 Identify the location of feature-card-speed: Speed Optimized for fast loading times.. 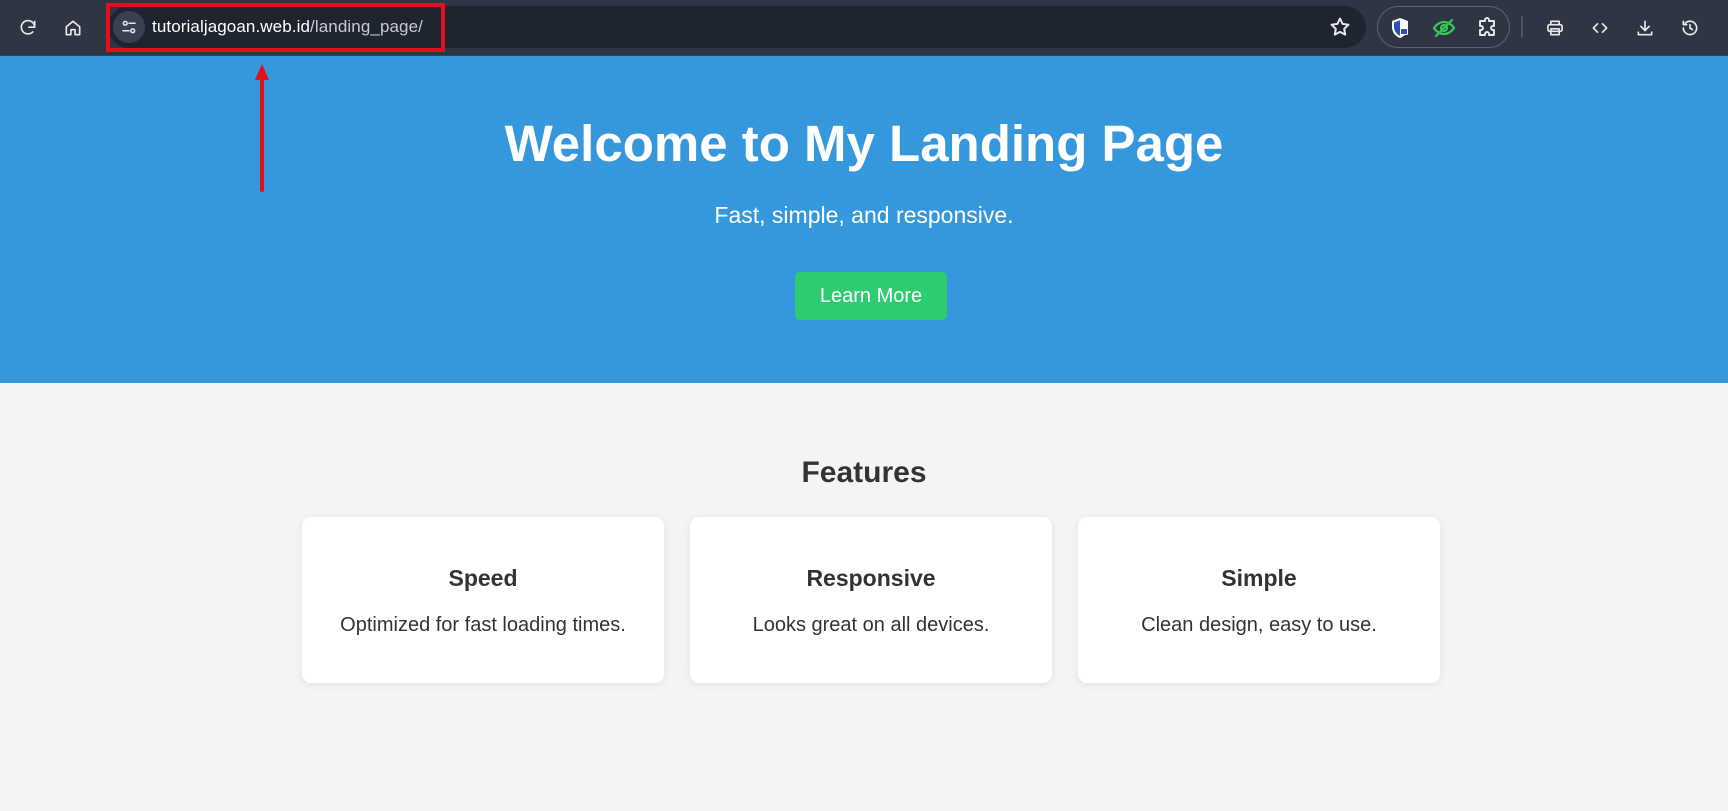
(483, 600).